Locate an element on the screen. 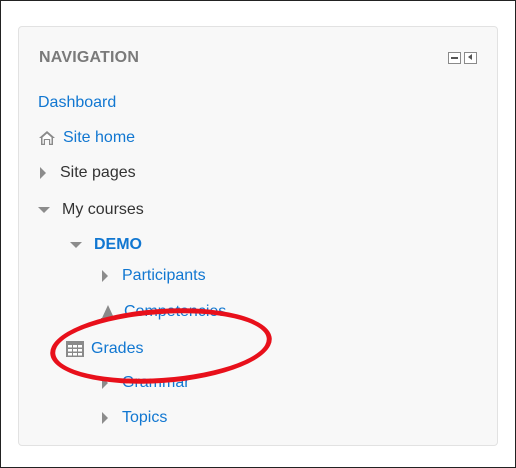  nav-item-dashboard: Dashboard is located at coordinates (77, 103).